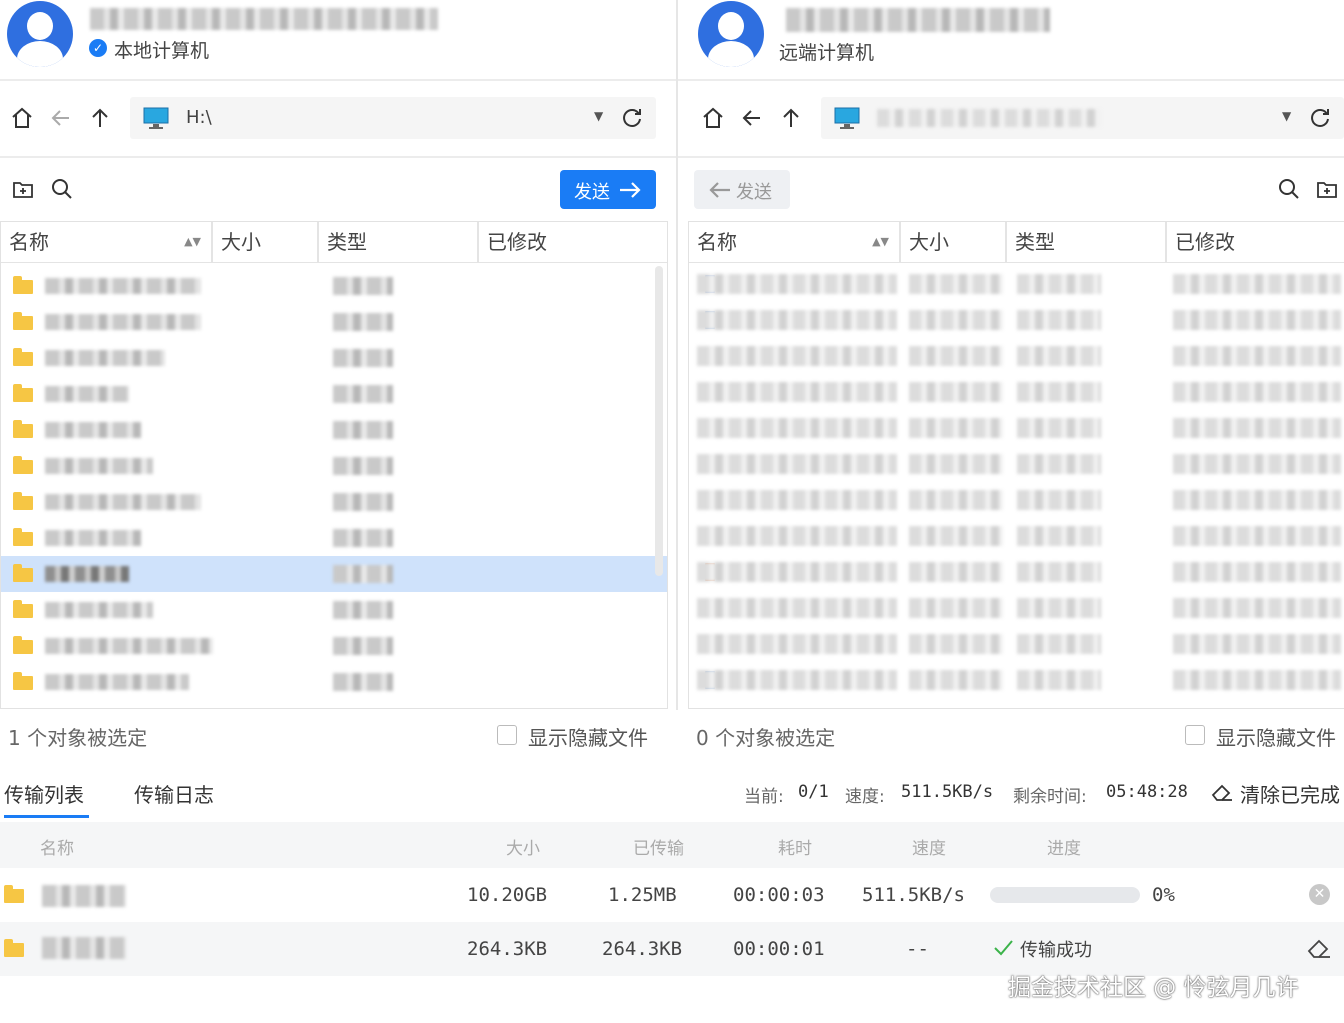  What do you see at coordinates (742, 189) in the screenshot?
I see `send-back-button: 发送` at bounding box center [742, 189].